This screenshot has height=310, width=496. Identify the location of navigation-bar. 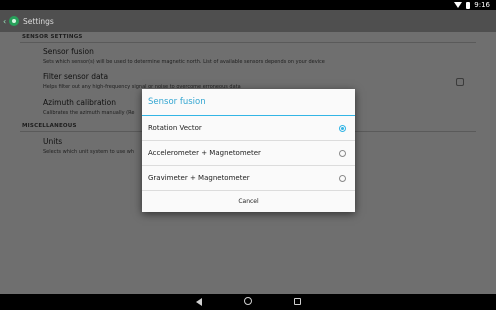
(248, 302).